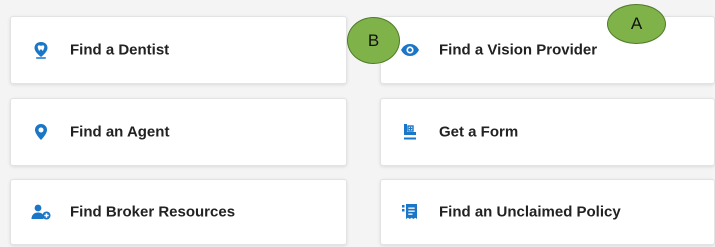  Describe the element at coordinates (41, 132) in the screenshot. I see `location-pin-icon` at that location.